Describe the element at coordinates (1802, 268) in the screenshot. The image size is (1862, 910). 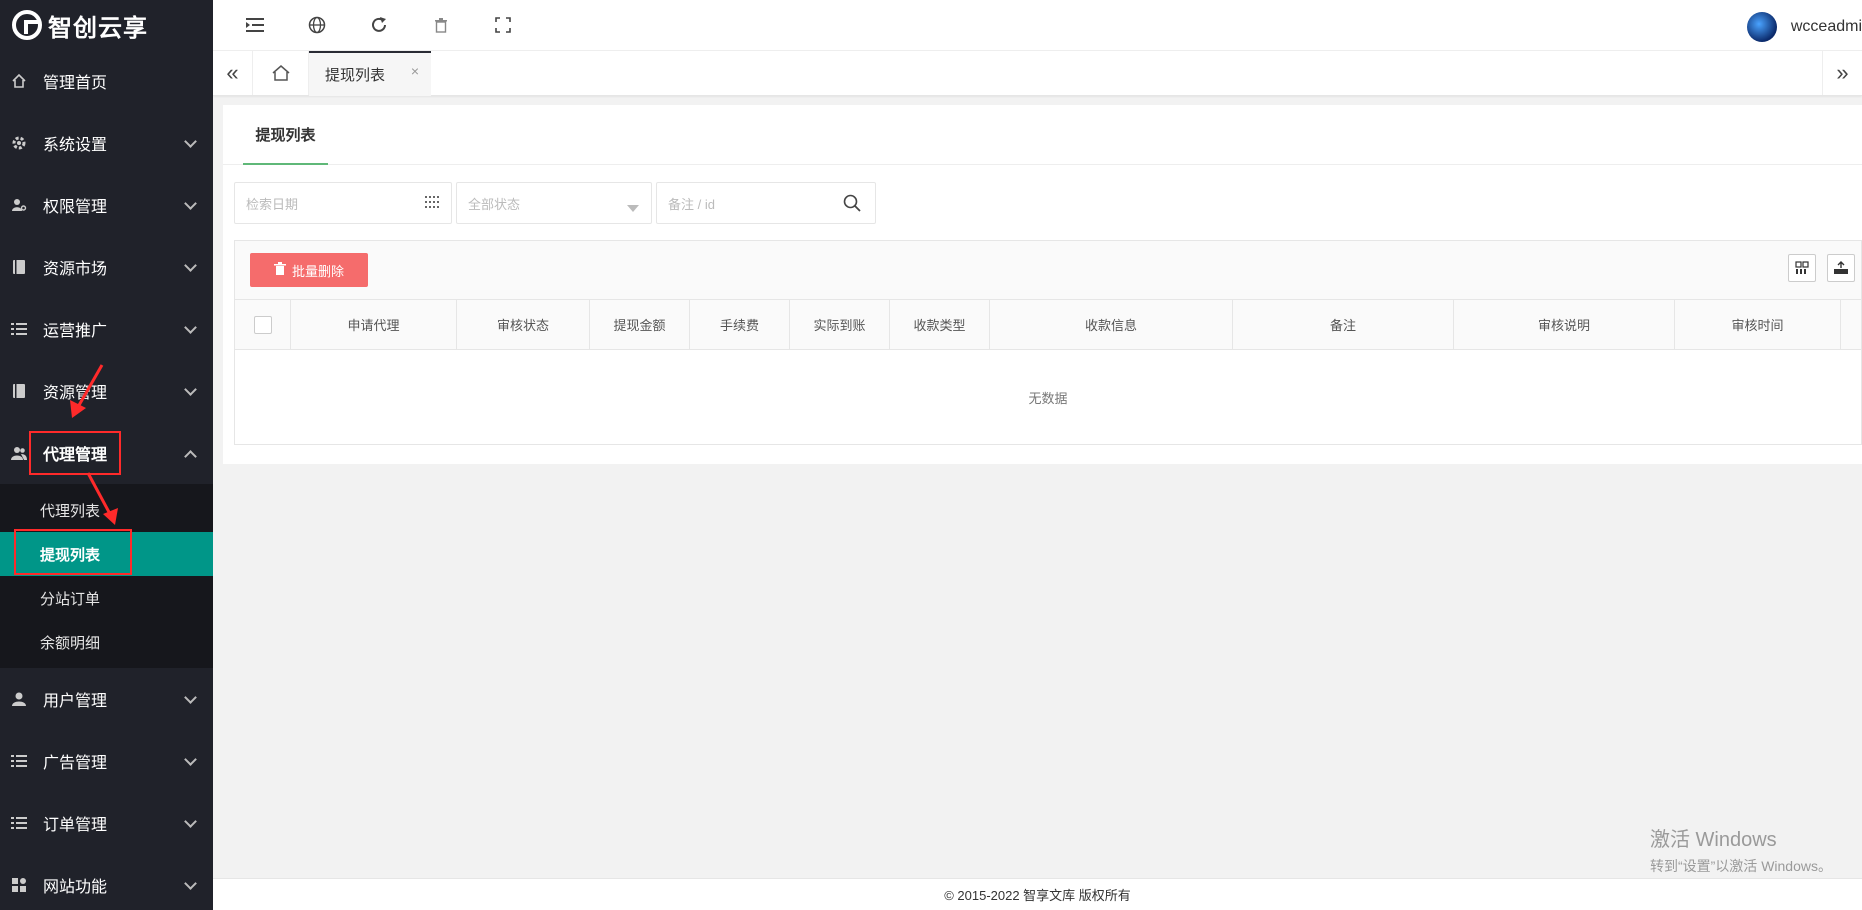
I see `columns-filter-icon` at that location.